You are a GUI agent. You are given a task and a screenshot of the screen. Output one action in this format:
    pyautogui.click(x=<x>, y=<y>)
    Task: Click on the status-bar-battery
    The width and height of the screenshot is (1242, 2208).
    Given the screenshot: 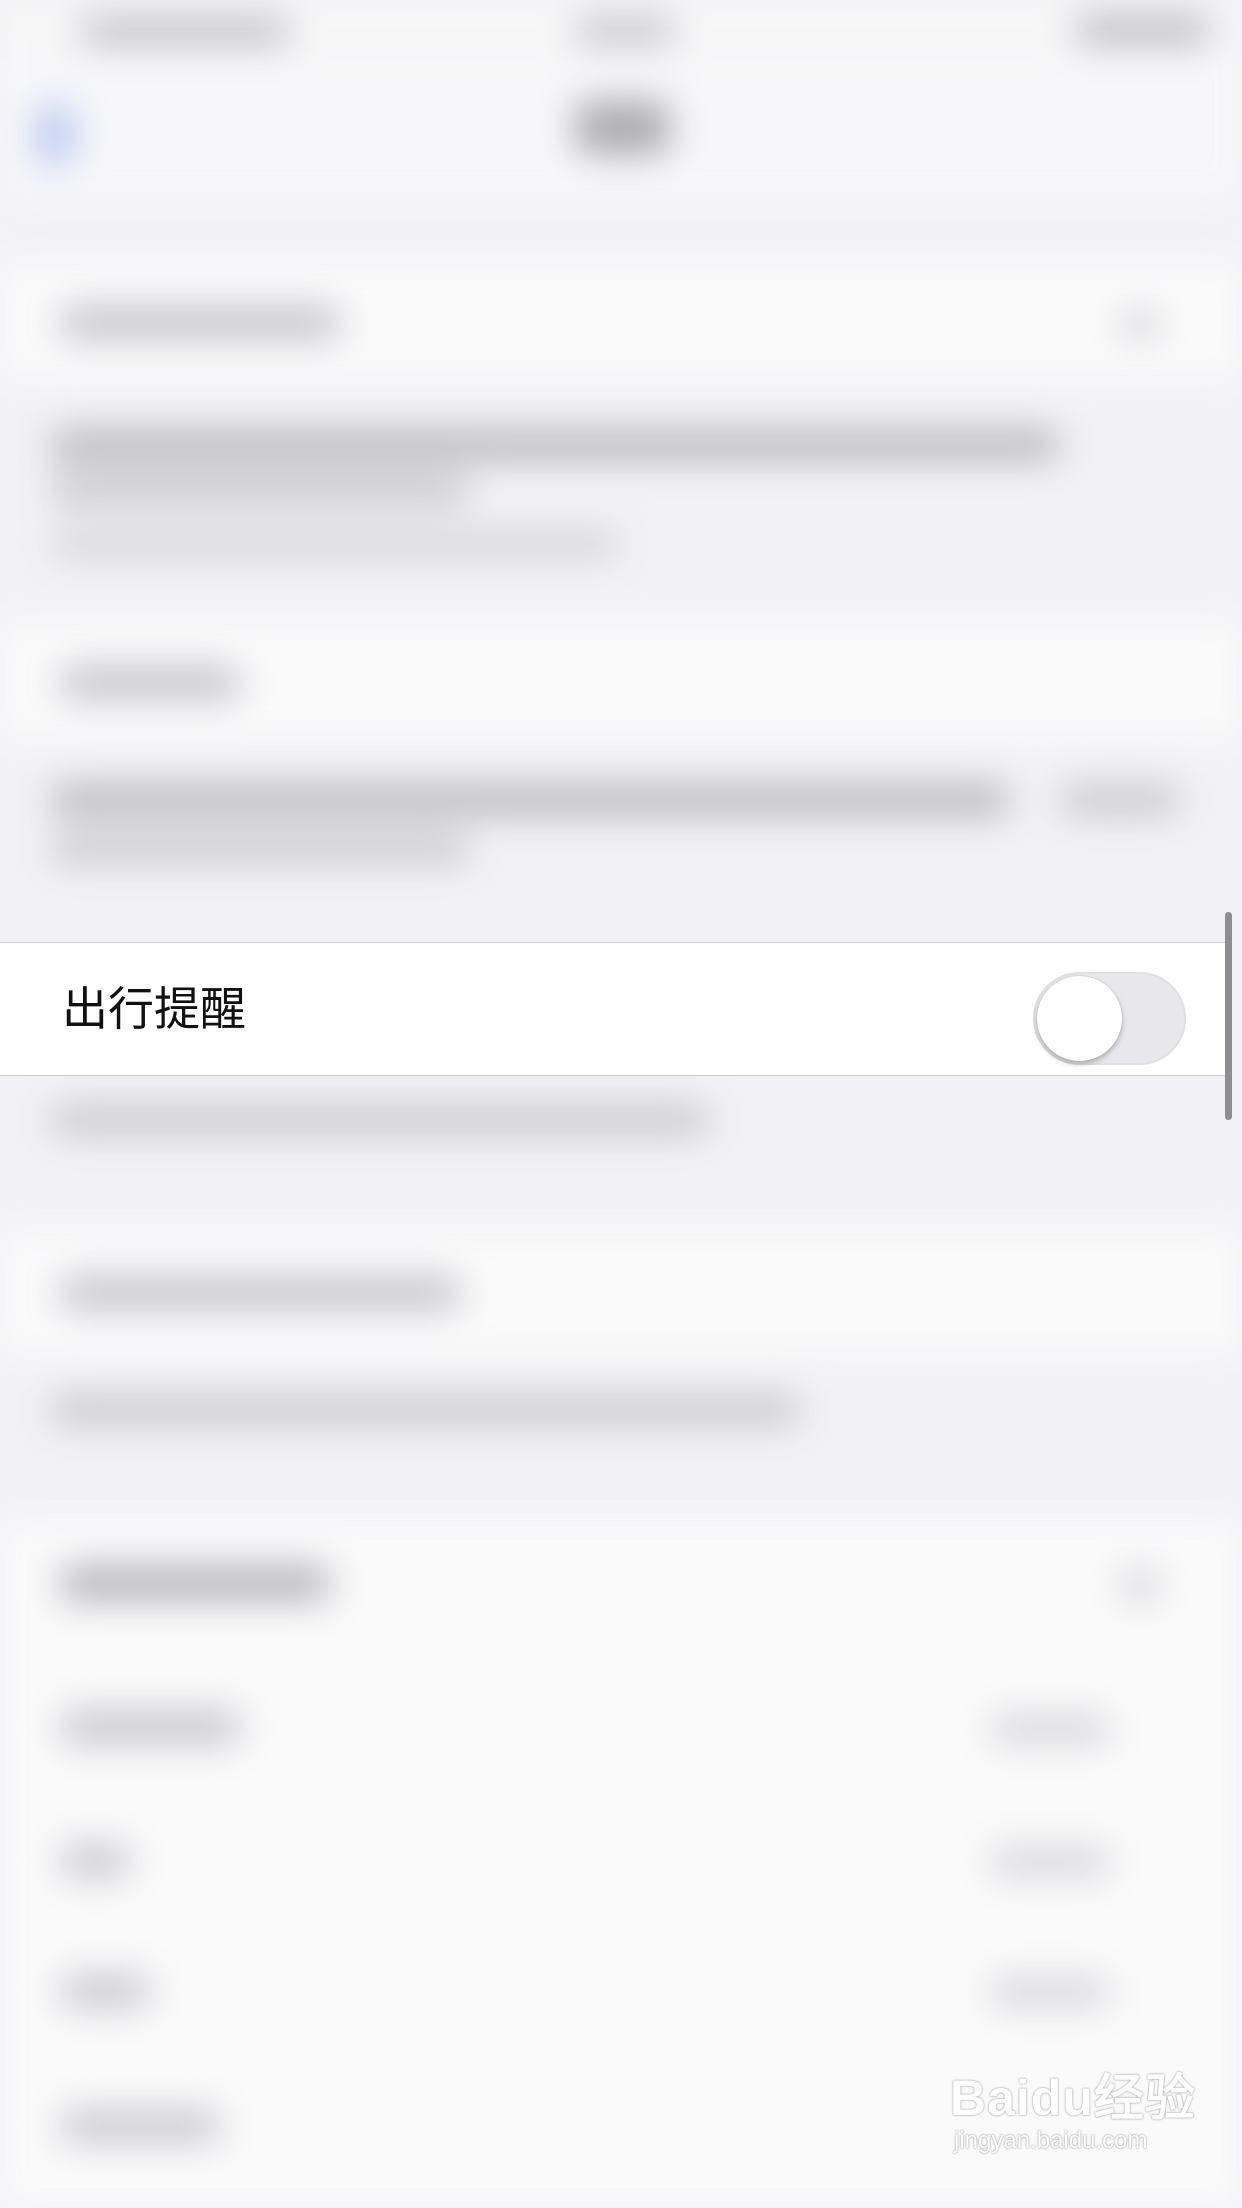 What is the action you would take?
    pyautogui.click(x=1142, y=30)
    